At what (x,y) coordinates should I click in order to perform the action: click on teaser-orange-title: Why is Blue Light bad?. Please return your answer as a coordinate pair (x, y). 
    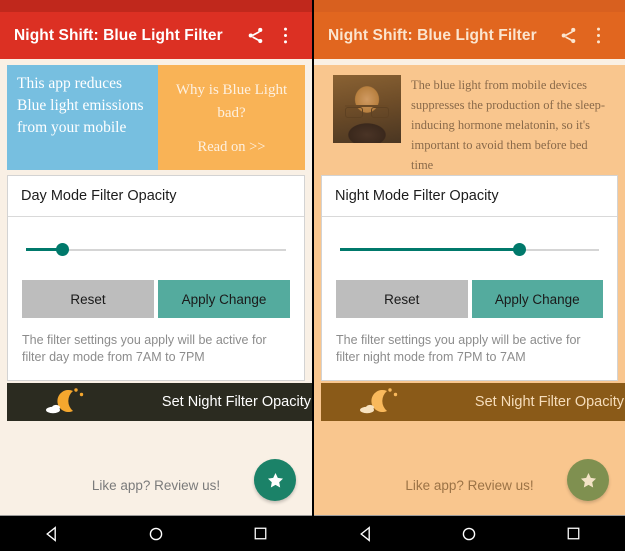
    Looking at the image, I should click on (231, 101).